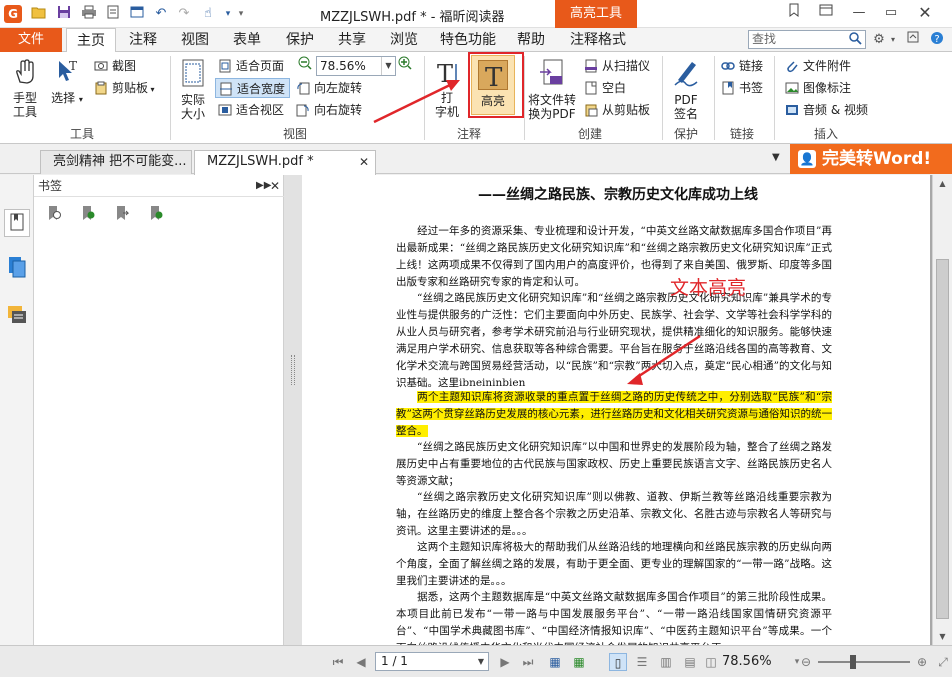 This screenshot has height=677, width=952. I want to click on tab-list-dropdown-icon: ▼, so click(776, 157).